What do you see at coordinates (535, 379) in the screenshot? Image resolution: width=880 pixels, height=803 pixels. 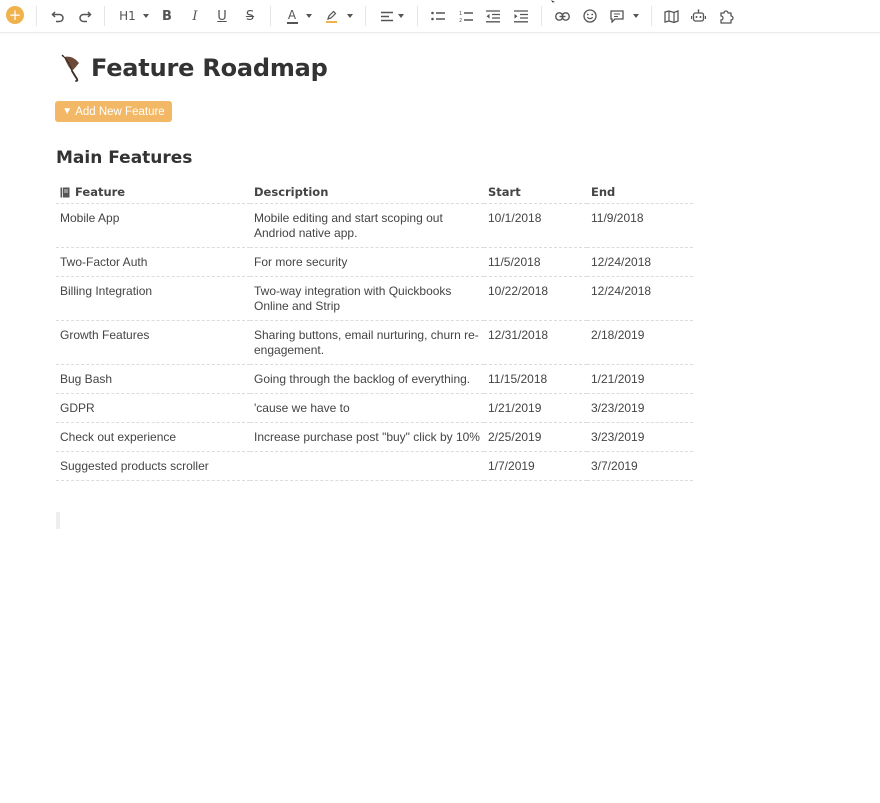 I see `start-date-cell: 11/15/2018` at bounding box center [535, 379].